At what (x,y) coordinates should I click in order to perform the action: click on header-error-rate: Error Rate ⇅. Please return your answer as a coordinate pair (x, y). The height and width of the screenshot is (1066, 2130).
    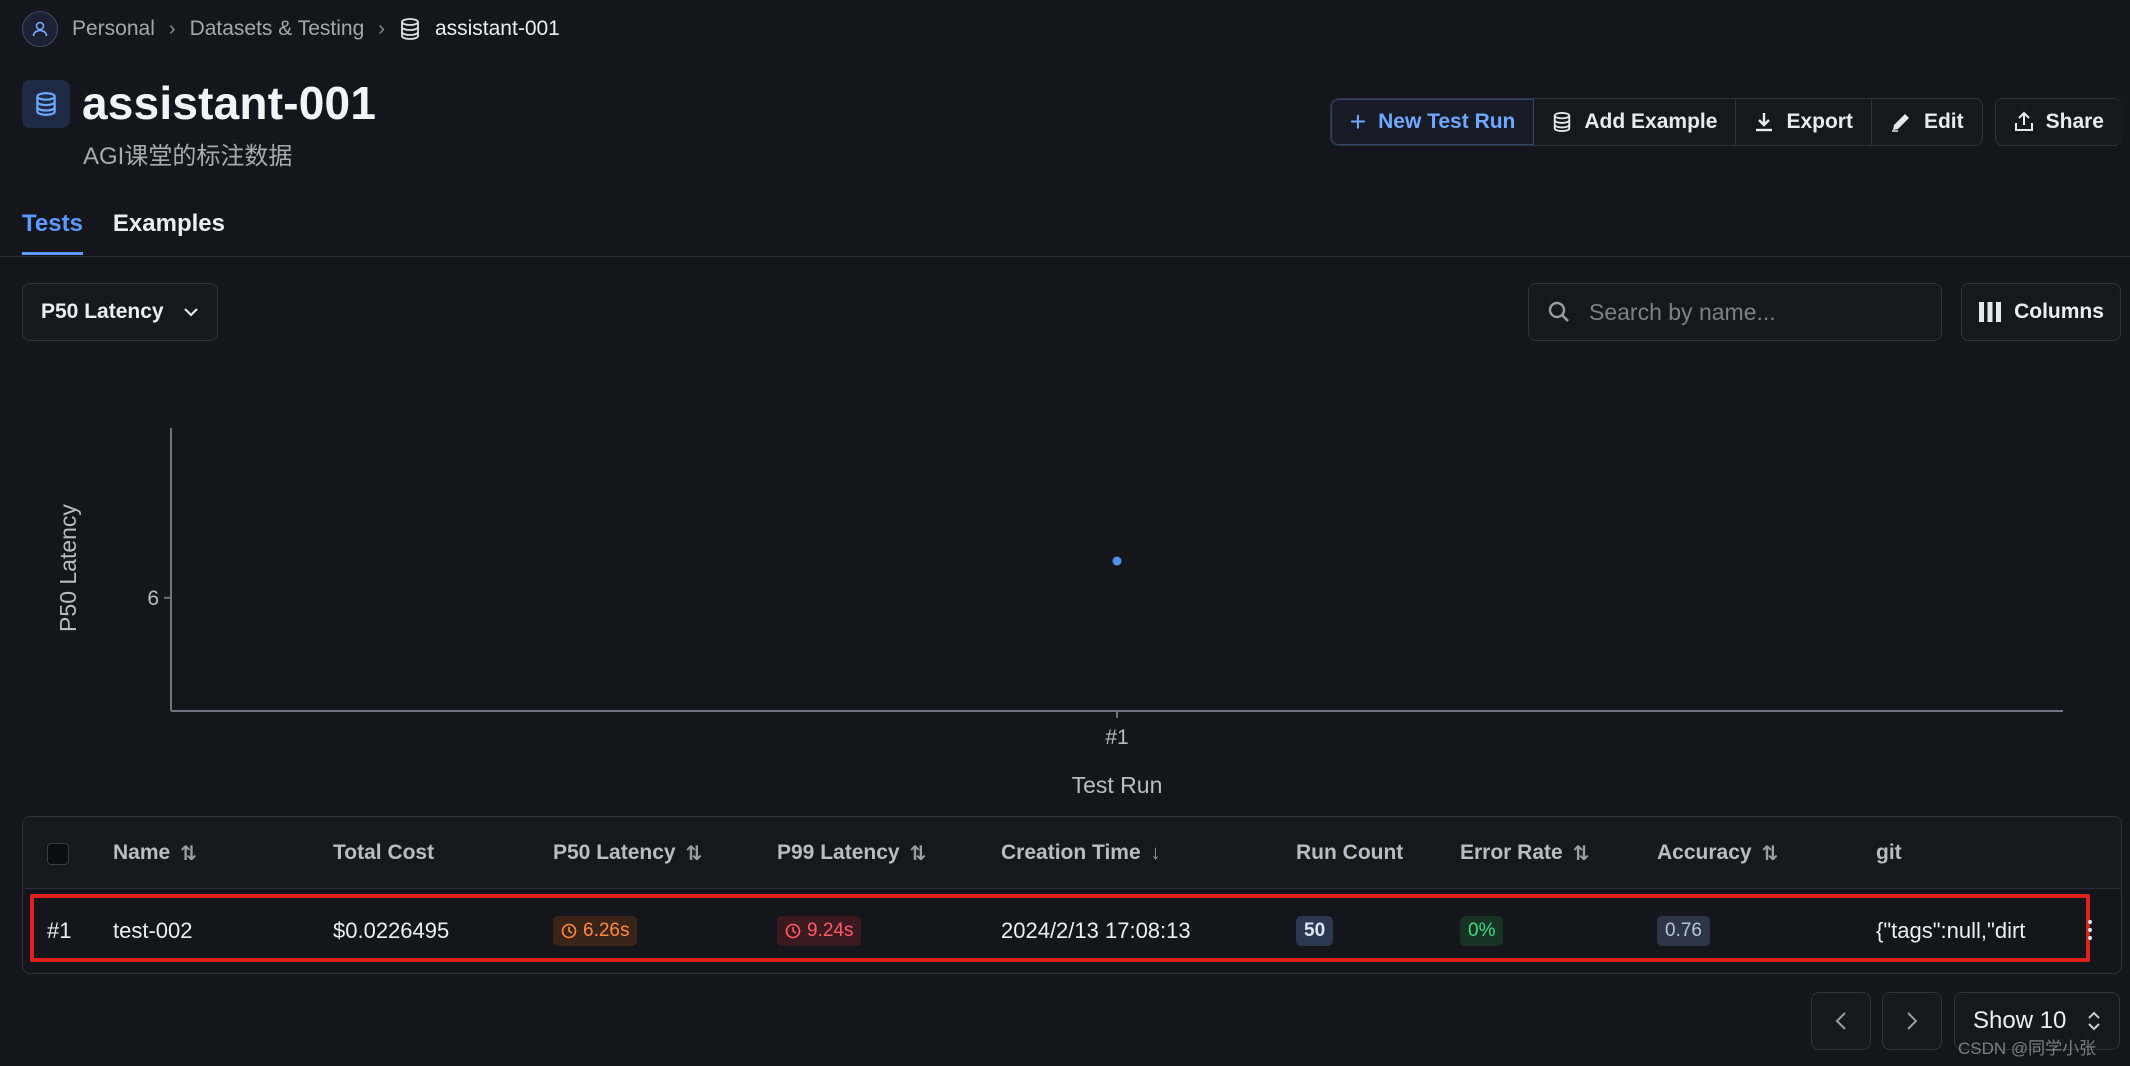
    Looking at the image, I should click on (1524, 853).